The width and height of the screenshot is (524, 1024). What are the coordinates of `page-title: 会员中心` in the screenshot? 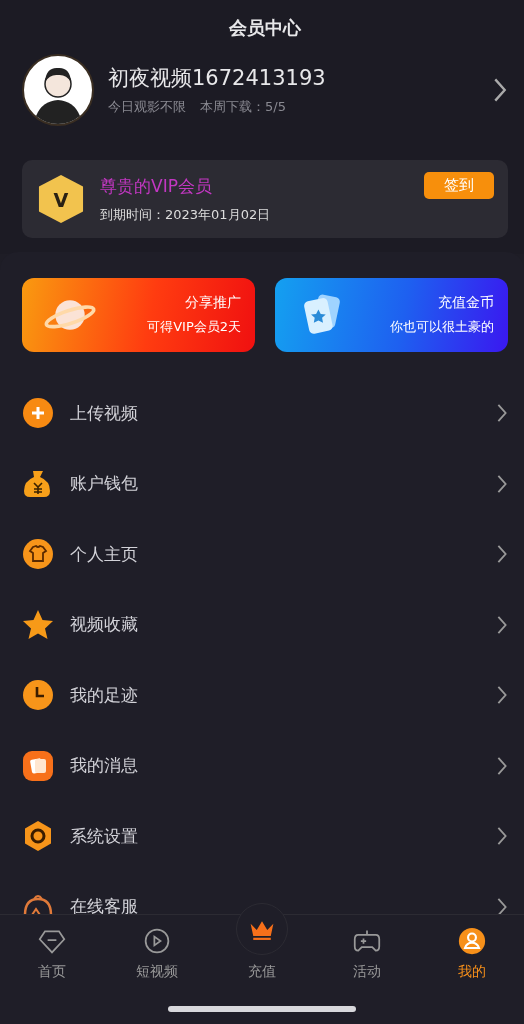 It's located at (265, 28).